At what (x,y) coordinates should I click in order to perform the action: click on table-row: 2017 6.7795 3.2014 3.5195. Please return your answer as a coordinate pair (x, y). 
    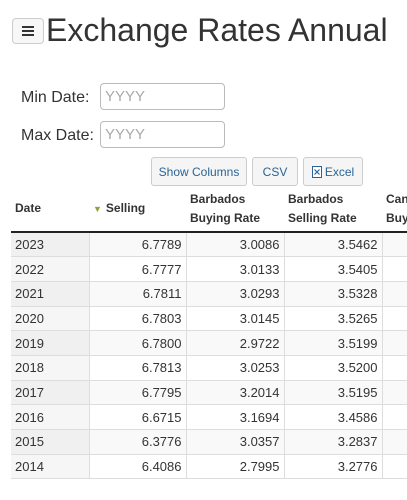
    Looking at the image, I should click on (209, 393).